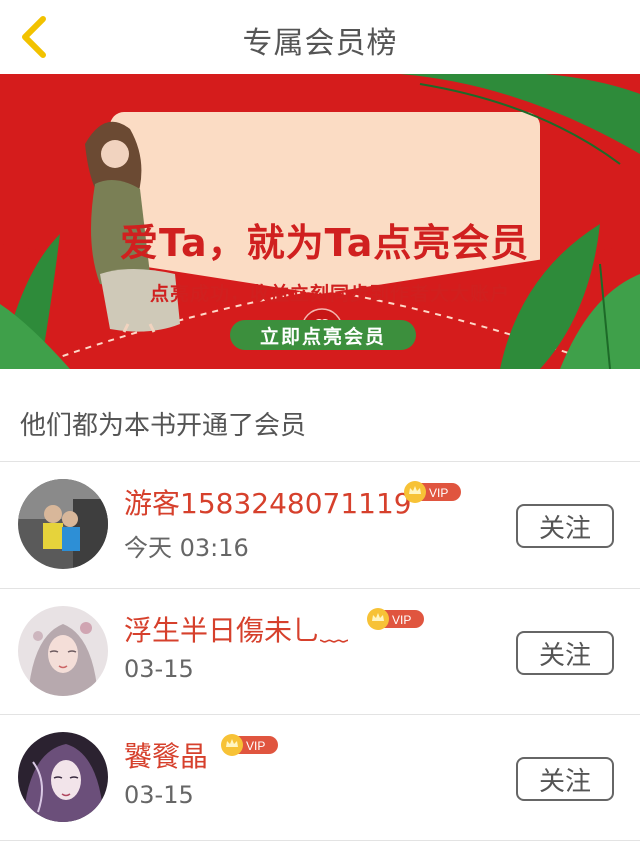  Describe the element at coordinates (320, 652) in the screenshot. I see `member-row: 浮生半日傷未乚﹏ VIP 03-15 关注` at that location.